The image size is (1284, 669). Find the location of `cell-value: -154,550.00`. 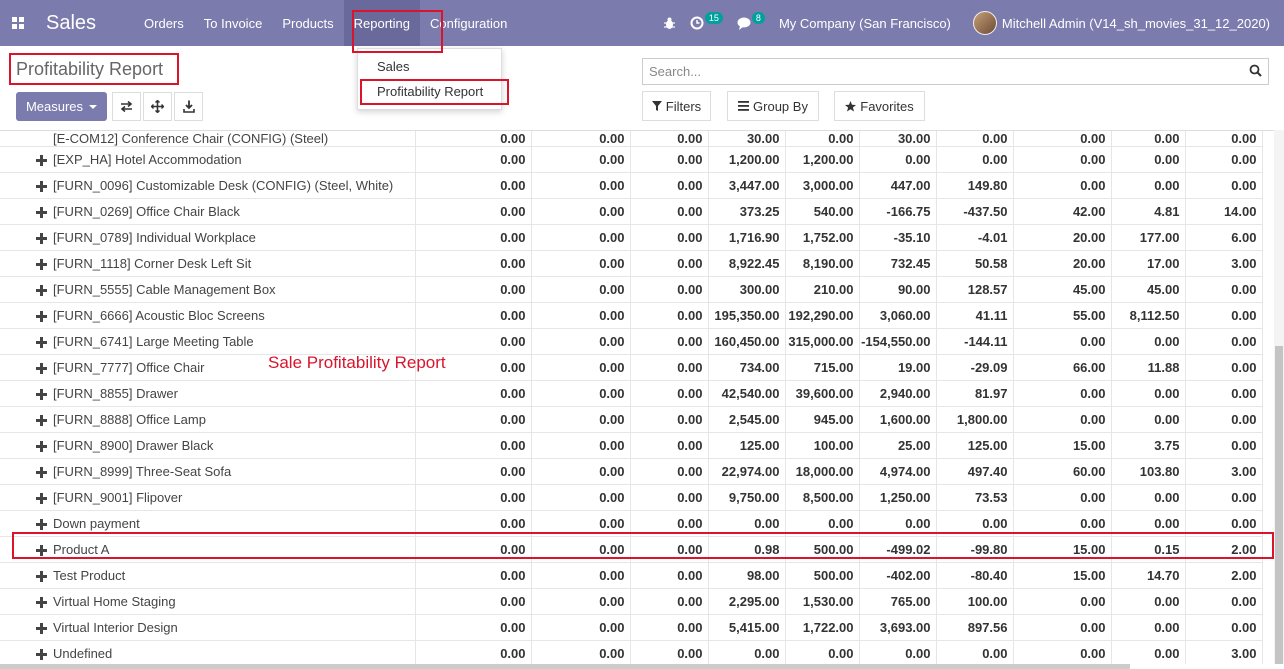

cell-value: -154,550.00 is located at coordinates (898, 341).